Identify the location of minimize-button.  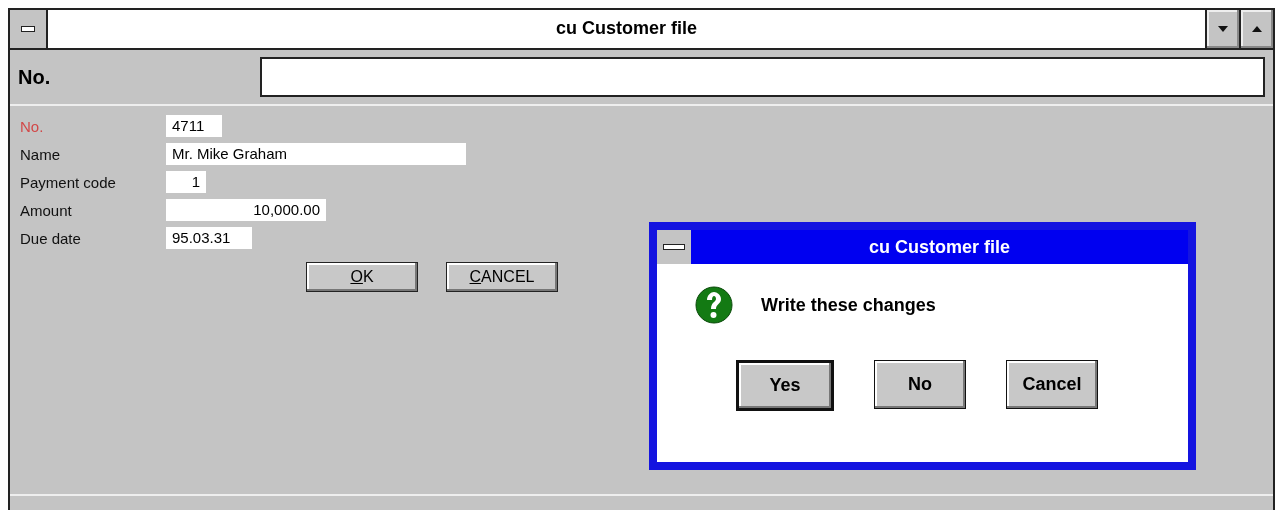
(1222, 29).